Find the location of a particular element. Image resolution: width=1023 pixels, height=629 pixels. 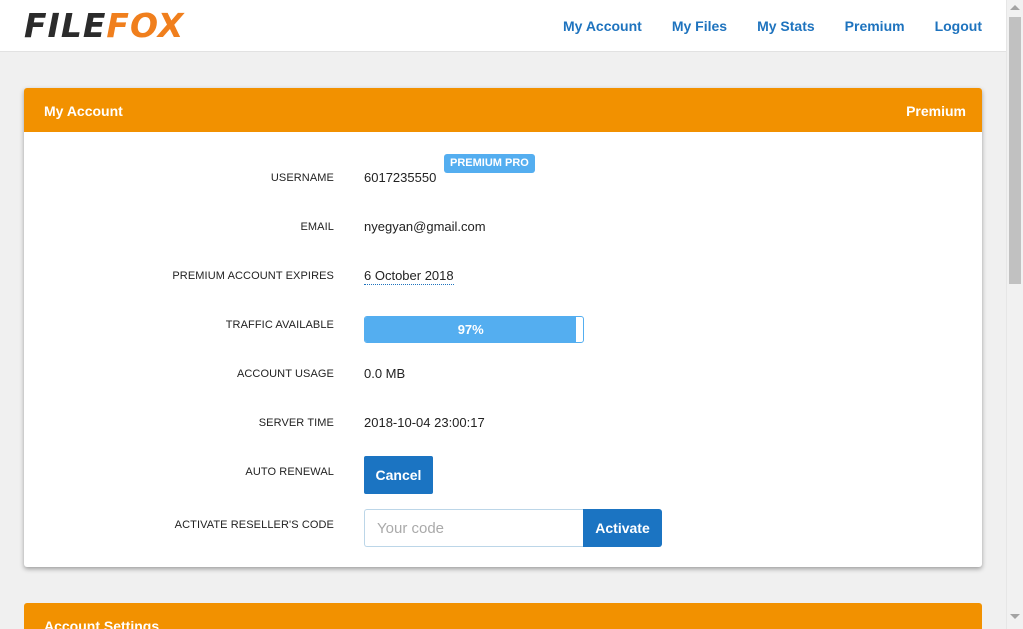

email-row: EMAIL nyegyan@gmail.com is located at coordinates (503, 229).